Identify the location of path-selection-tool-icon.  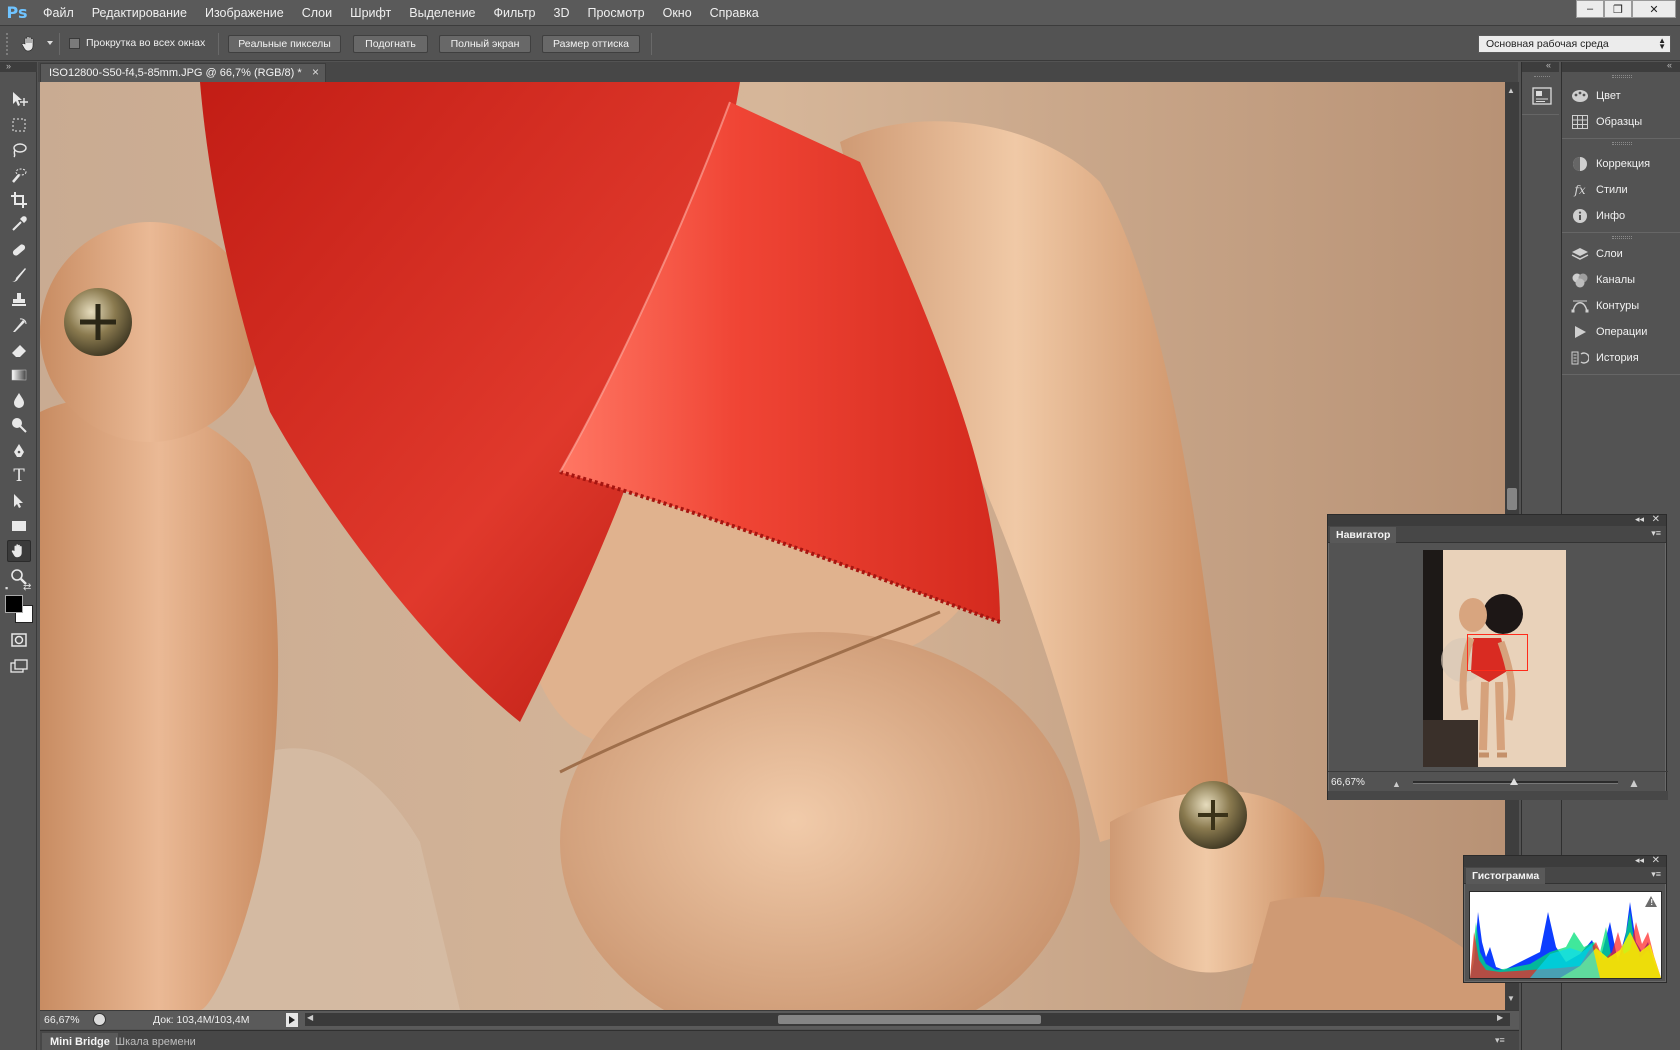
(19, 501).